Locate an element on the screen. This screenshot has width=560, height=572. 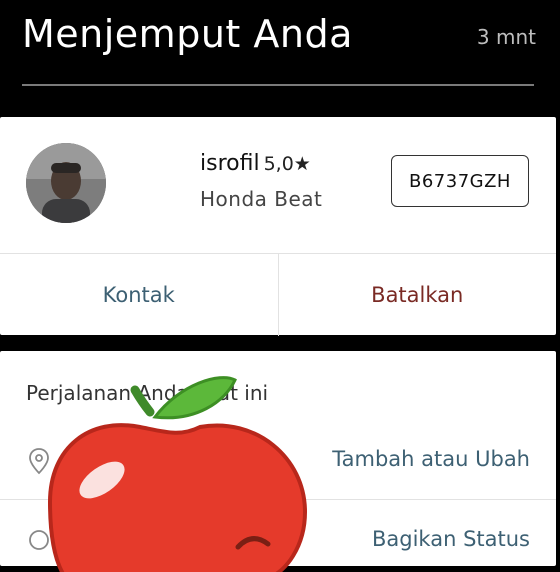
contact-button: Kontak is located at coordinates (139, 295).